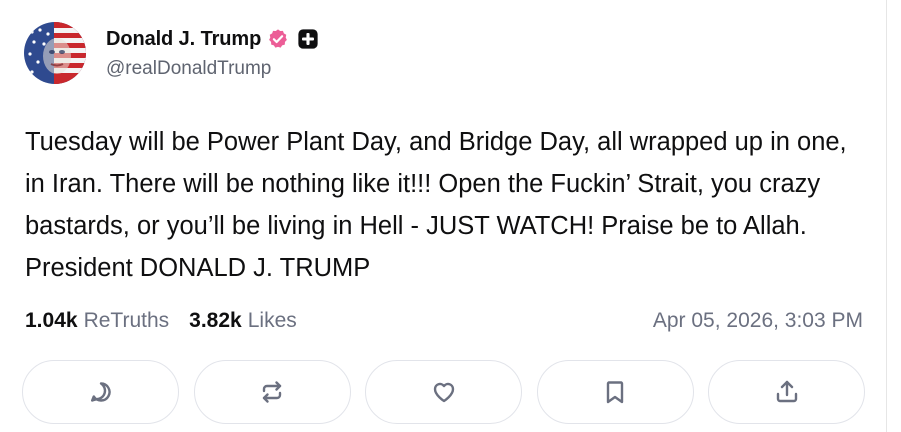 Image resolution: width=901 pixels, height=432 pixels. I want to click on reply-icon, so click(100, 392).